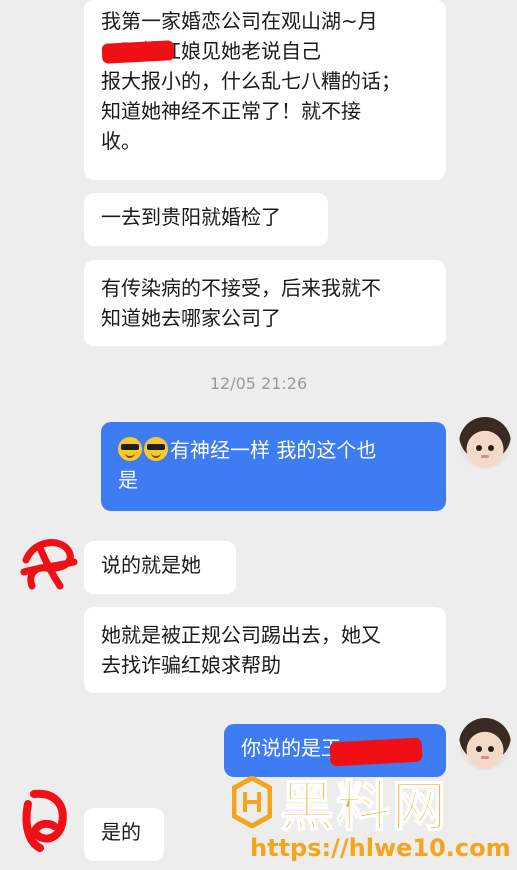  What do you see at coordinates (252, 802) in the screenshot?
I see `watermark-logo-icon` at bounding box center [252, 802].